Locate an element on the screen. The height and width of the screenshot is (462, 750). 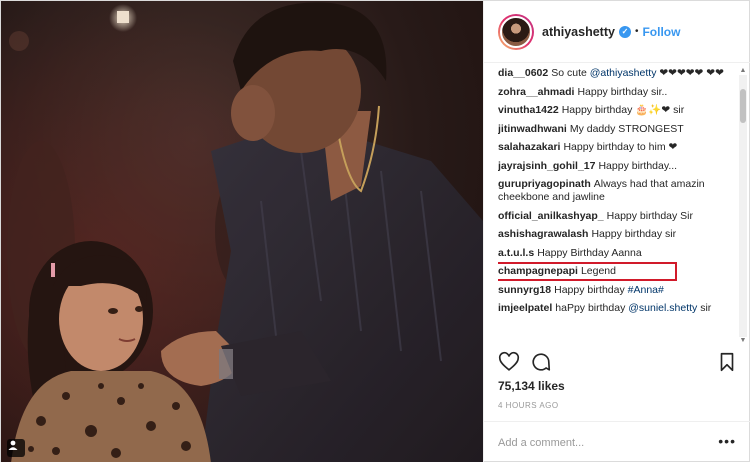
comment-username: zohra__ahmadi is located at coordinates (536, 92).